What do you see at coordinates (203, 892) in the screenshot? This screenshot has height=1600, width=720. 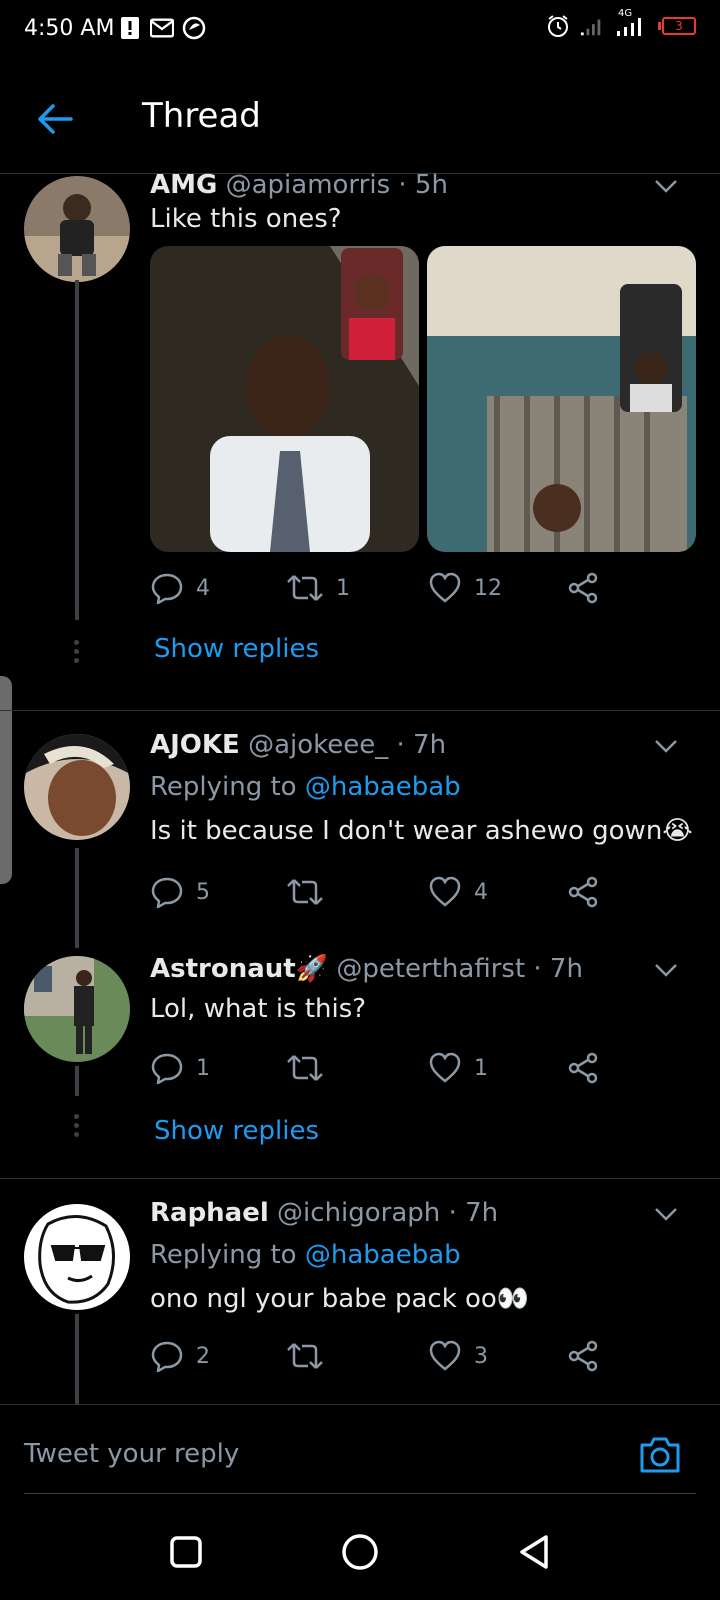 I see `reply-count: 5` at bounding box center [203, 892].